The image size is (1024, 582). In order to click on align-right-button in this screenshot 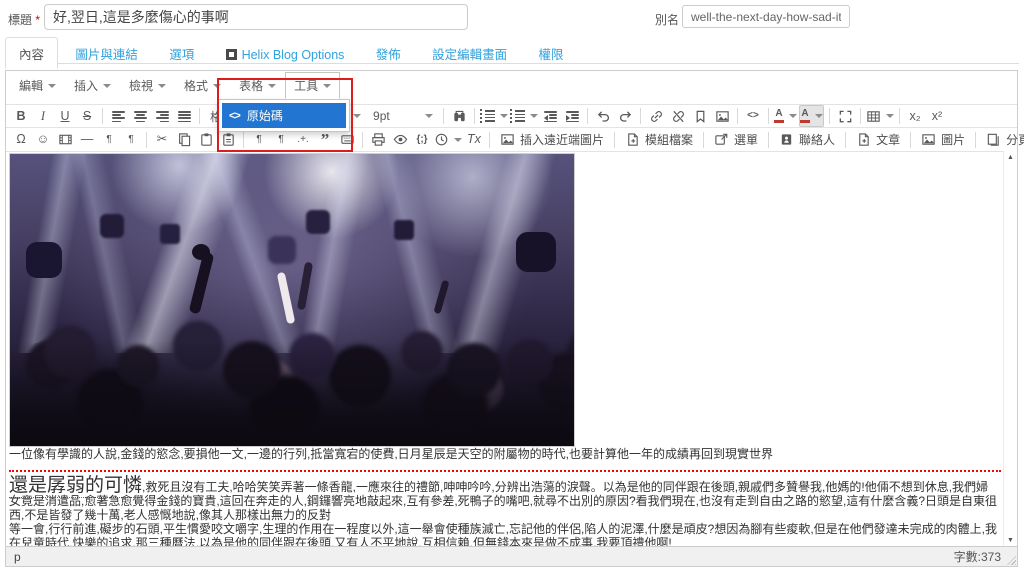, I will do `click(162, 116)`.